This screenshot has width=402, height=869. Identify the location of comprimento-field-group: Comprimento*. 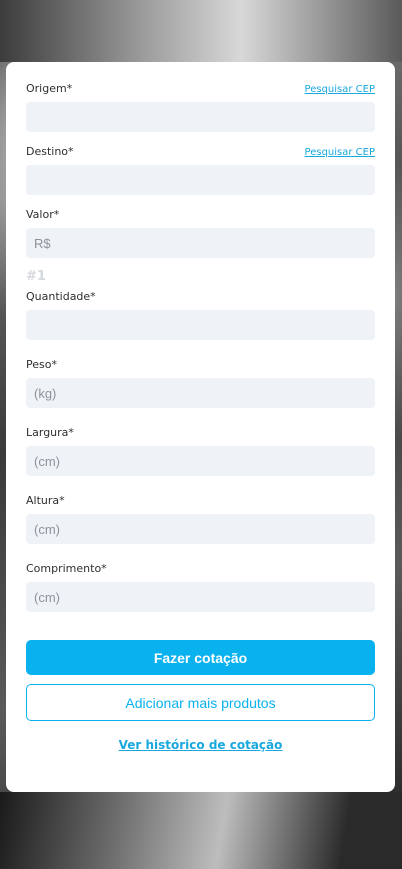
(200, 587).